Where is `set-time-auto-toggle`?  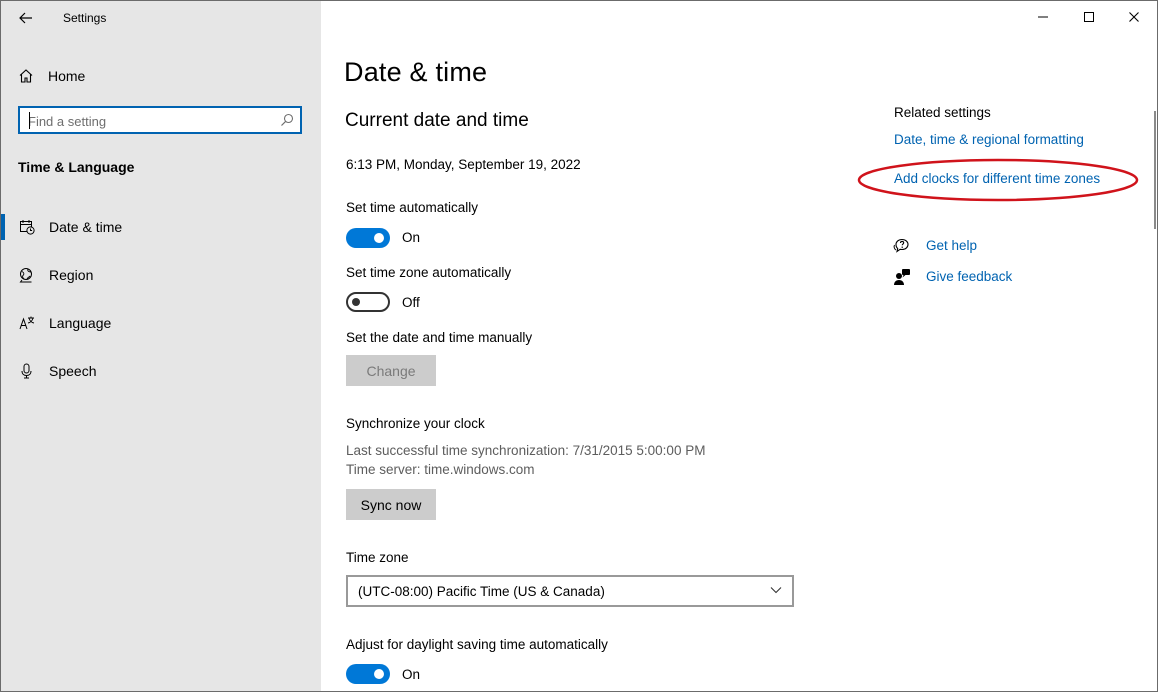 set-time-auto-toggle is located at coordinates (368, 238).